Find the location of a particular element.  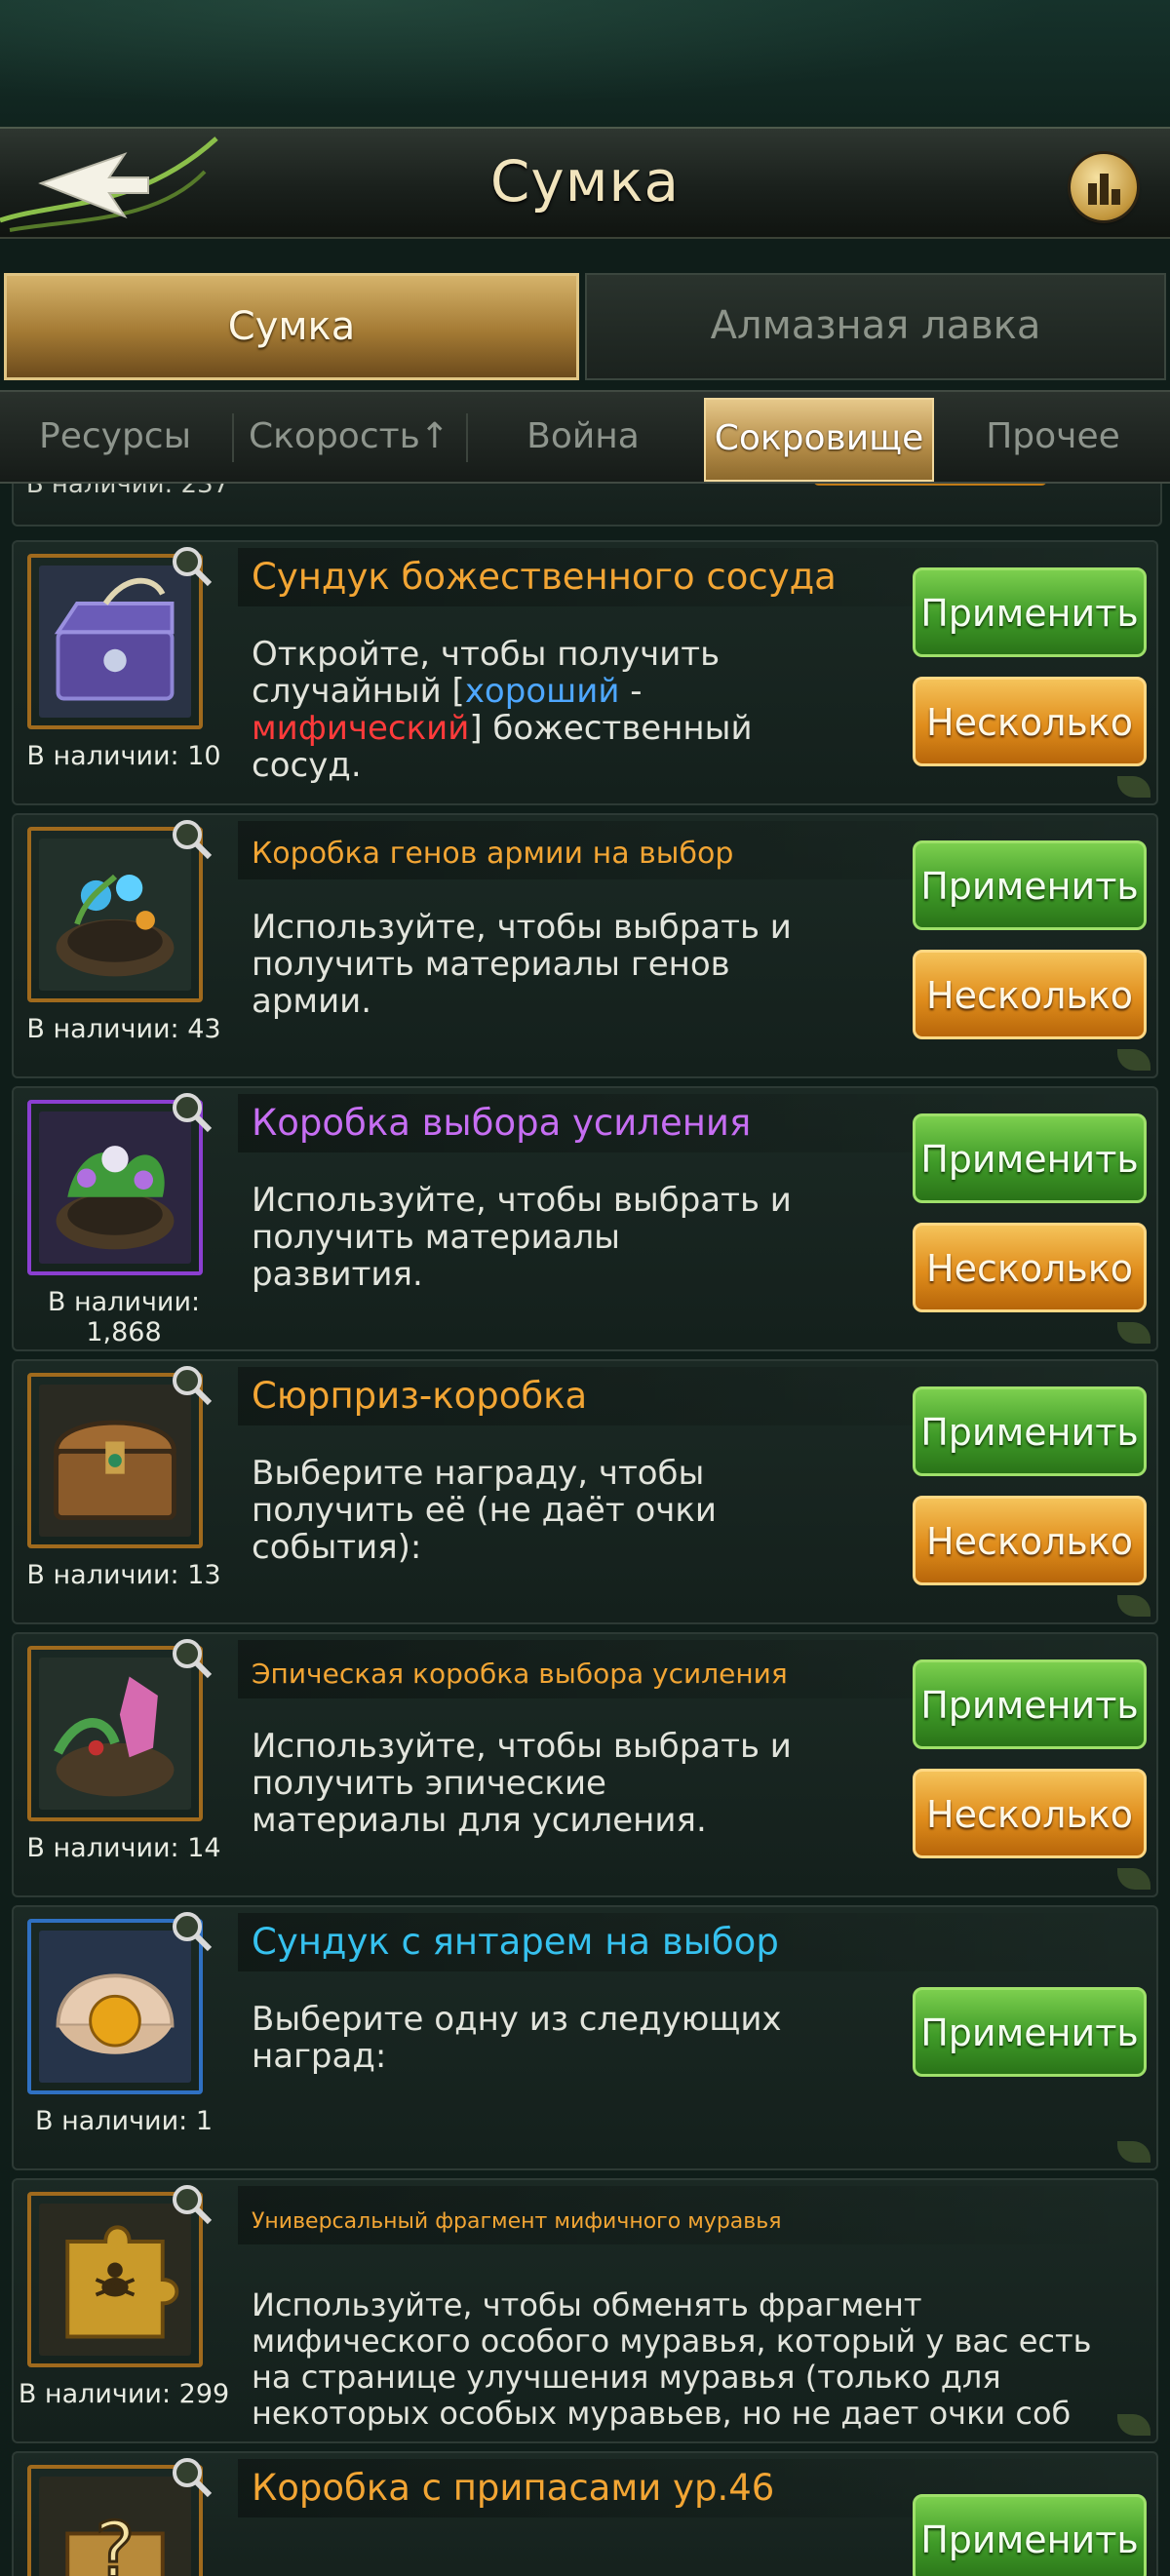

army-gene-box-icon is located at coordinates (115, 915).